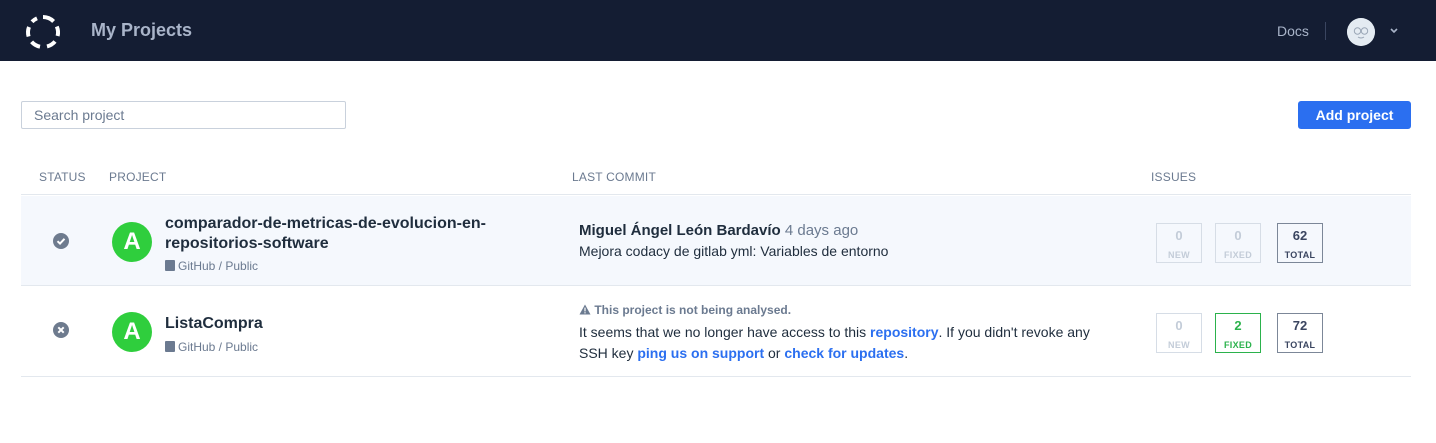 The height and width of the screenshot is (443, 1436). Describe the element at coordinates (680, 230) in the screenshot. I see `commit-author-name: Miguel Ángel León Bardavío` at that location.